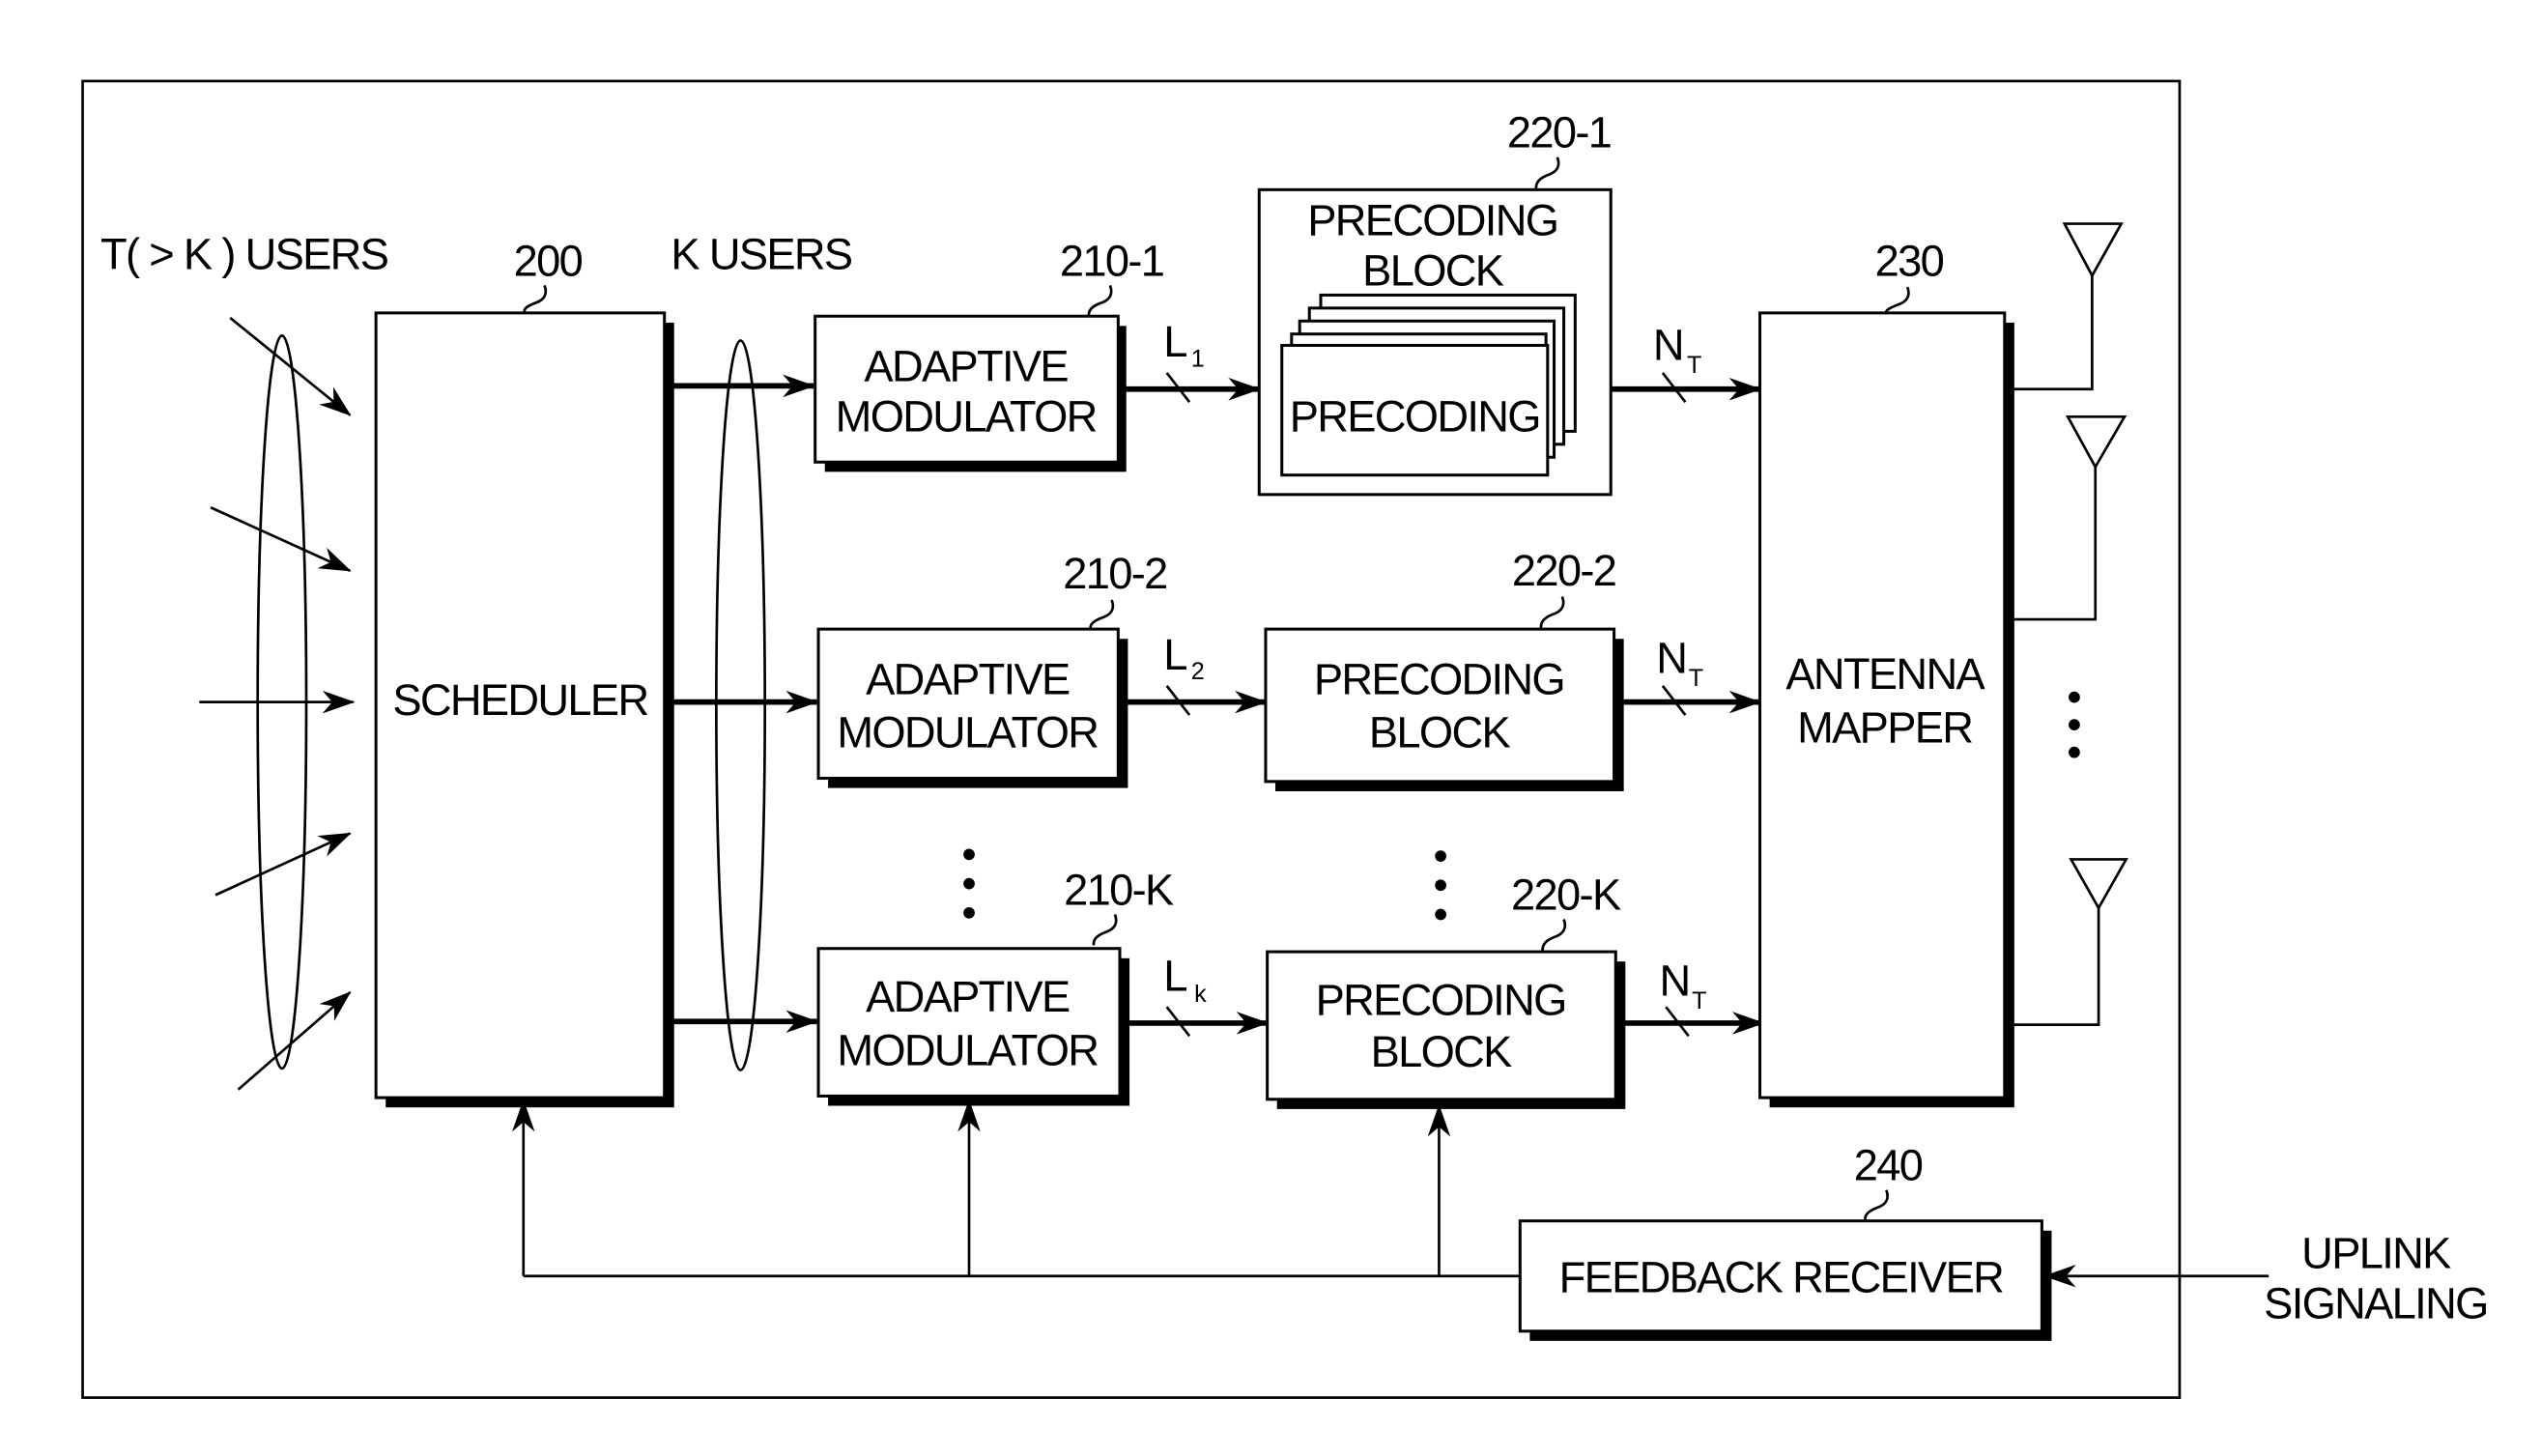 This screenshot has height=1456, width=2541. What do you see at coordinates (967, 733) in the screenshot?
I see `adaptive-modulator-2-line2: MODULATOR` at bounding box center [967, 733].